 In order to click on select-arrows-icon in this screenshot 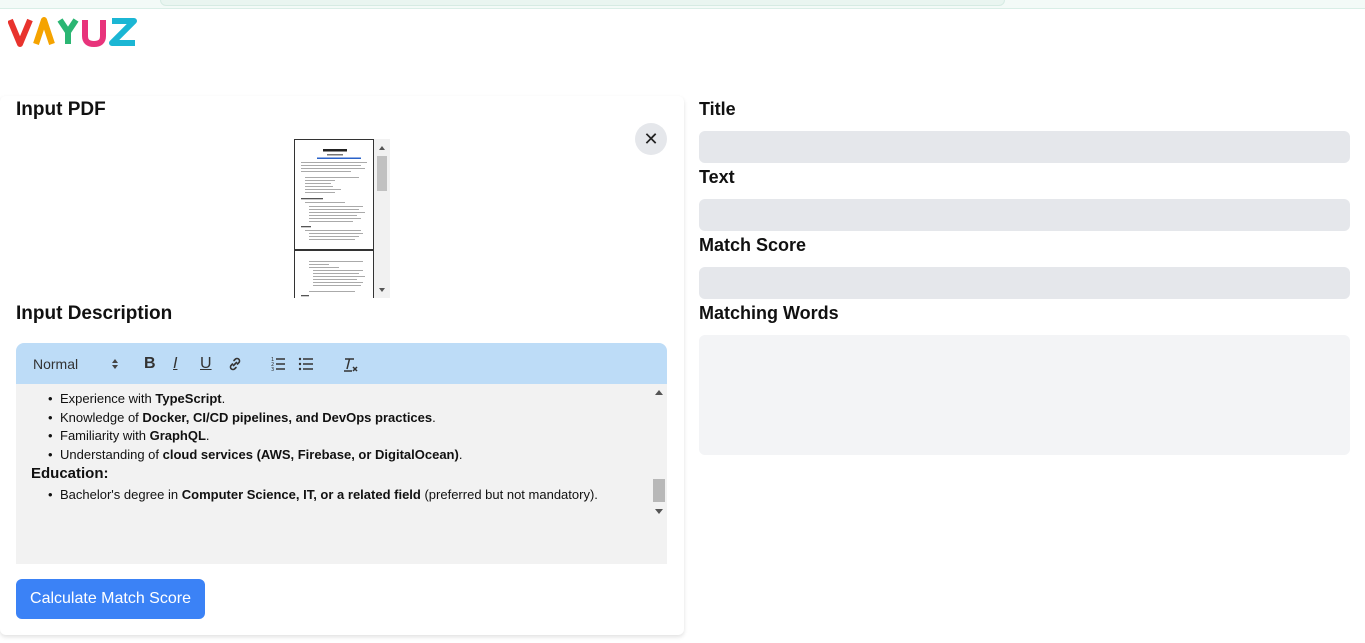, I will do `click(115, 363)`.